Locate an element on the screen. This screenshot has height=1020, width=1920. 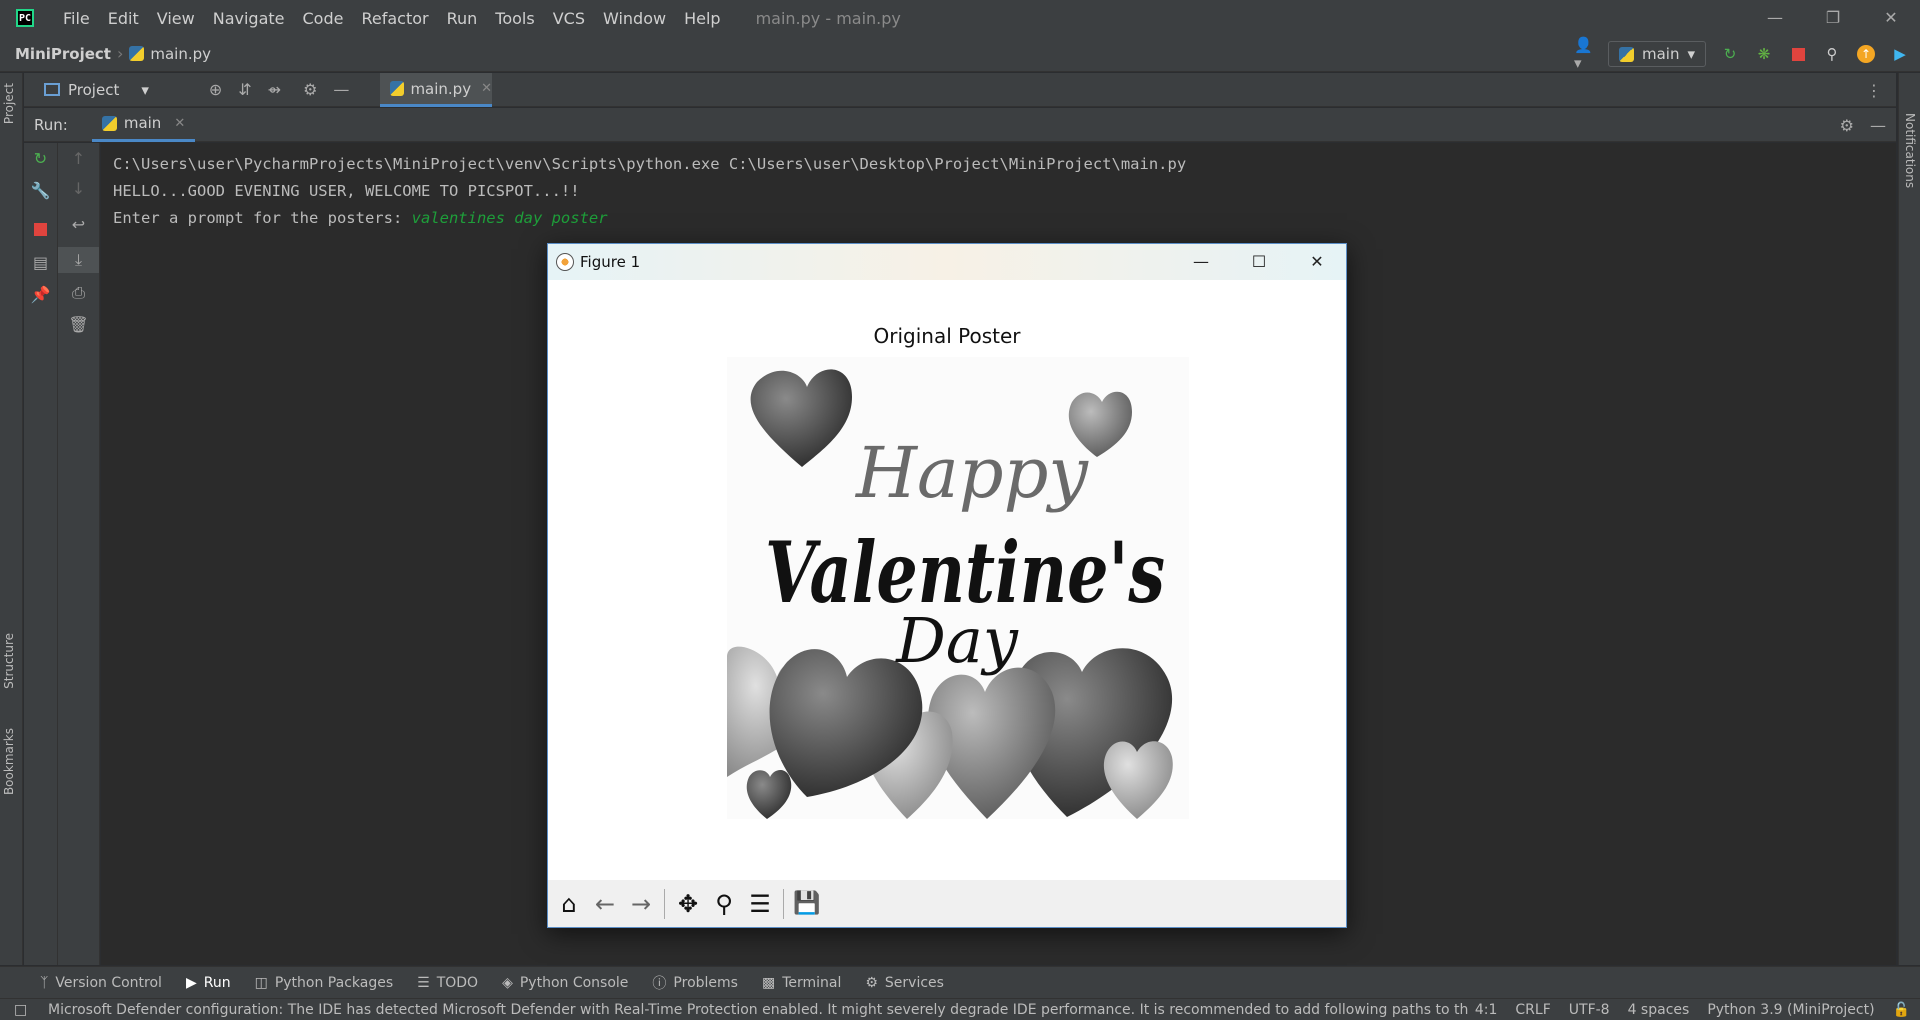
lock-icon: 🔓 is located at coordinates (1901, 1010).